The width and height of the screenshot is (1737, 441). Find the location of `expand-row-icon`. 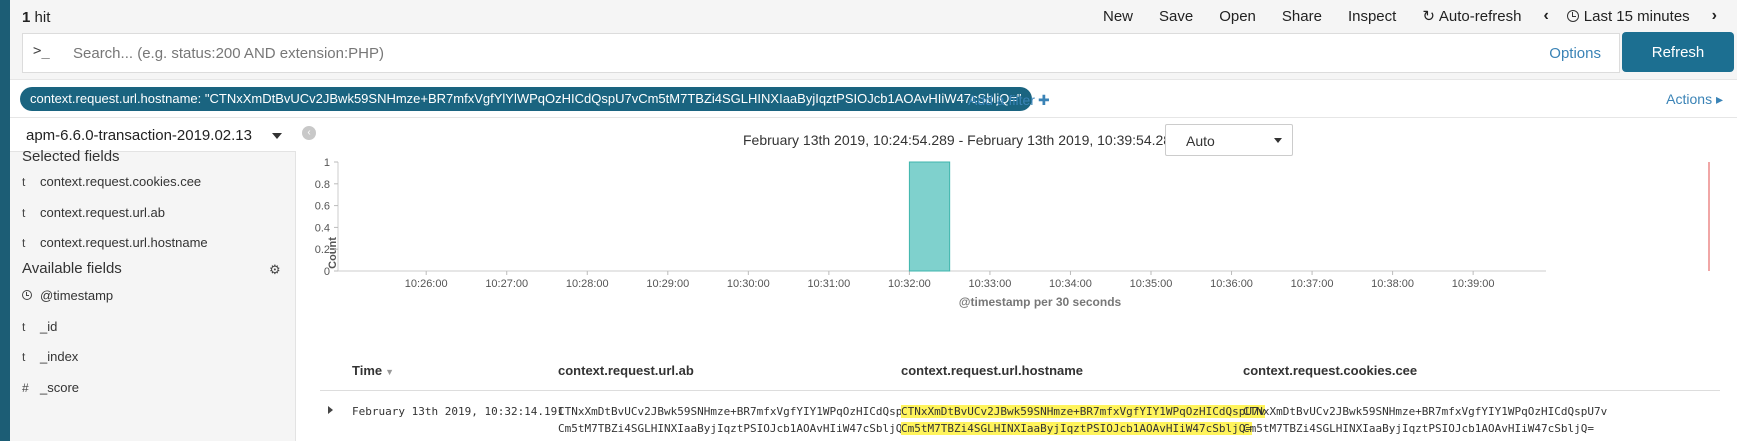

expand-row-icon is located at coordinates (330, 410).